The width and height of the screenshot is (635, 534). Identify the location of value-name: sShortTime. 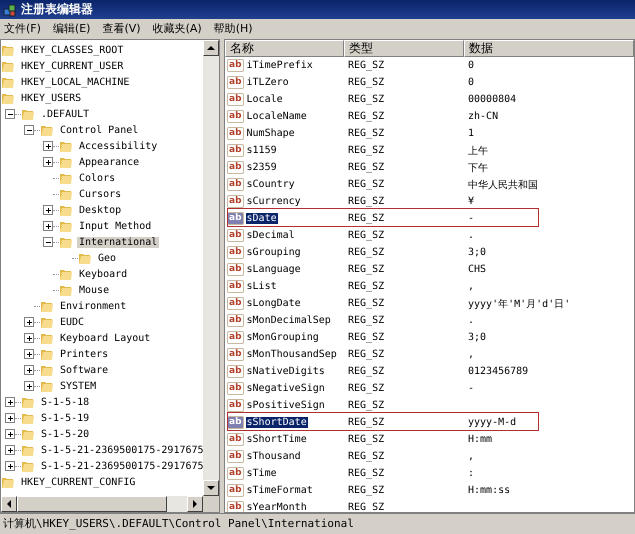
(277, 439).